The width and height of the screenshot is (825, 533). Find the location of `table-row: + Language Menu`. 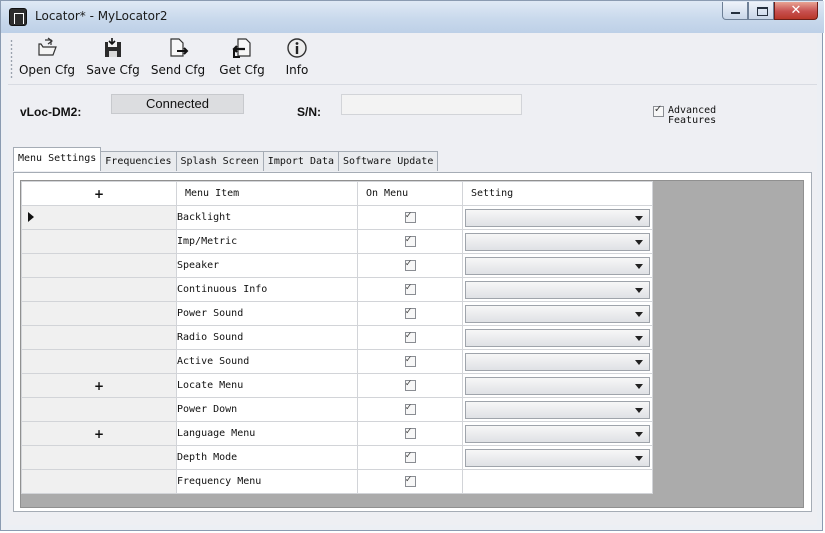

table-row: + Language Menu is located at coordinates (337, 433).